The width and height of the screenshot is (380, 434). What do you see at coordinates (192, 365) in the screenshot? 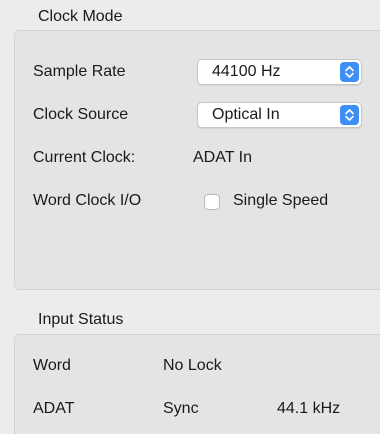
I see `input-state-word: No Lock` at bounding box center [192, 365].